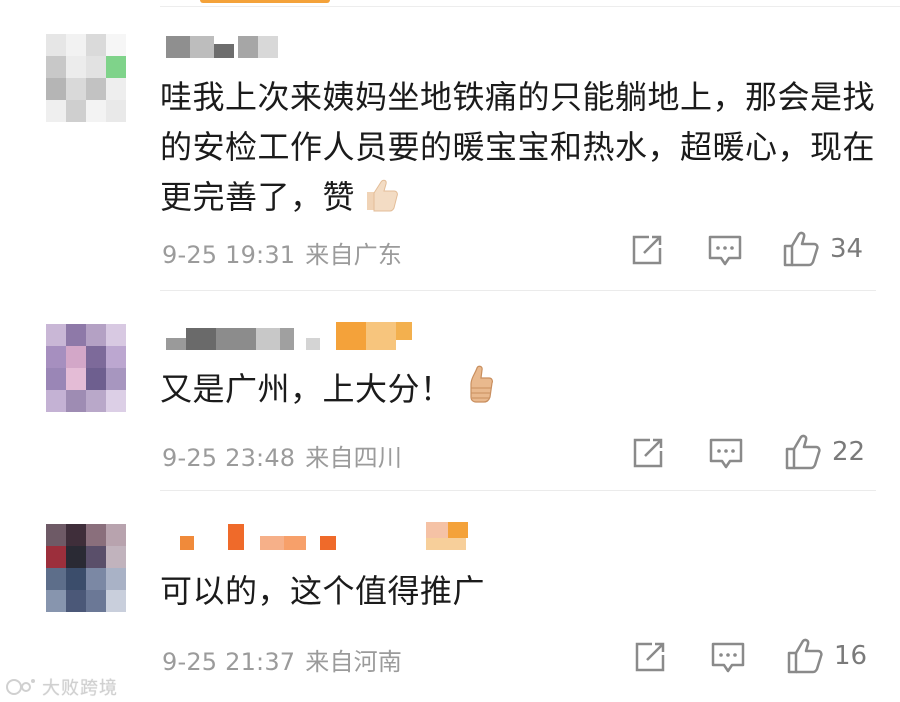  What do you see at coordinates (517, 591) in the screenshot?
I see `comment-text: 可以的，这个值得推广` at bounding box center [517, 591].